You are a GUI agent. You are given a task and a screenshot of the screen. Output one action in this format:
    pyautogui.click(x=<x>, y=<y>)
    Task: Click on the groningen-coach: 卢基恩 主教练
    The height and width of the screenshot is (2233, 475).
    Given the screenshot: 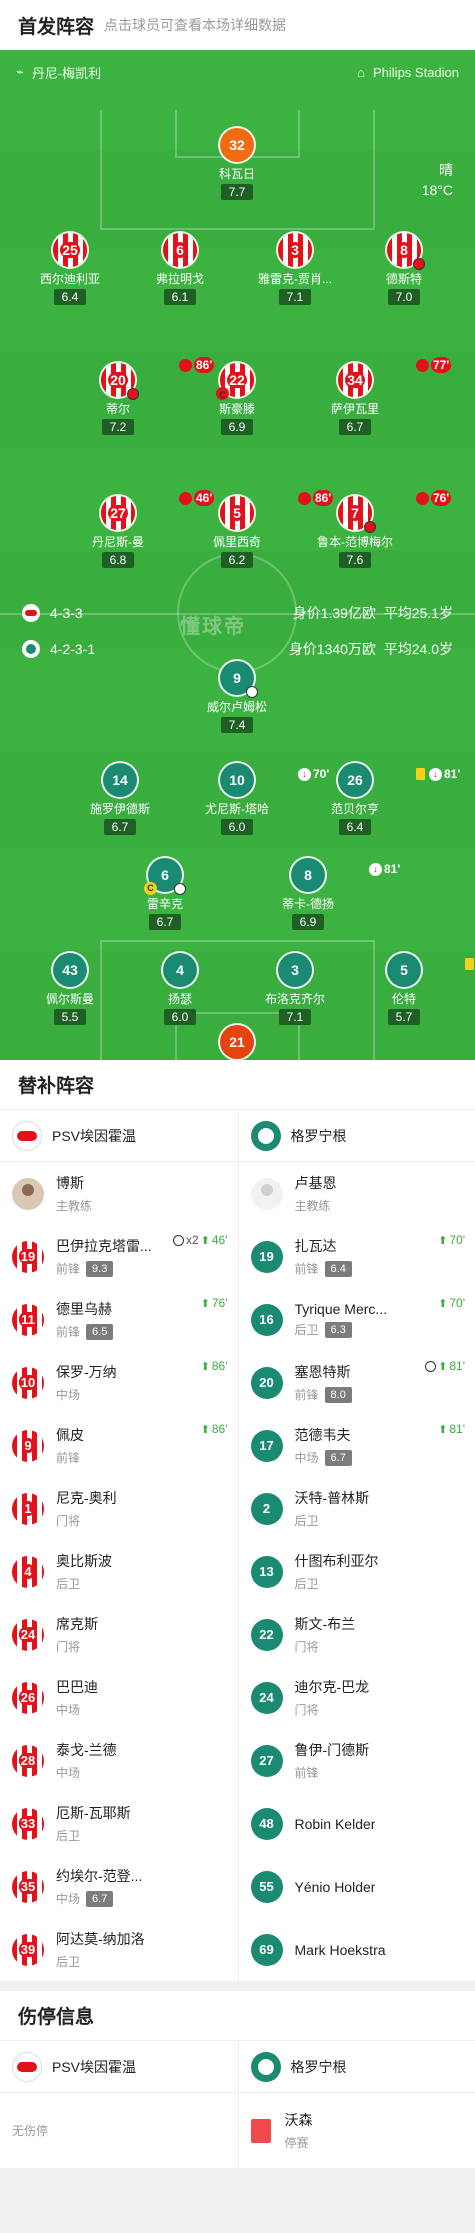 What is the action you would take?
    pyautogui.click(x=357, y=1193)
    